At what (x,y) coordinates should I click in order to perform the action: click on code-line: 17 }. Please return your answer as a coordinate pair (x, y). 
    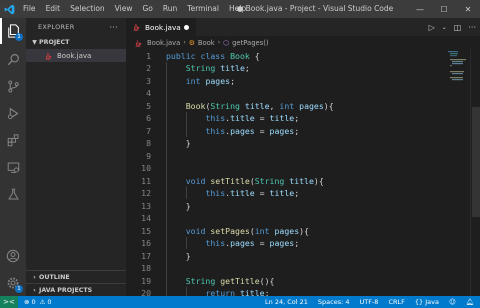
    Looking at the image, I should click on (296, 256).